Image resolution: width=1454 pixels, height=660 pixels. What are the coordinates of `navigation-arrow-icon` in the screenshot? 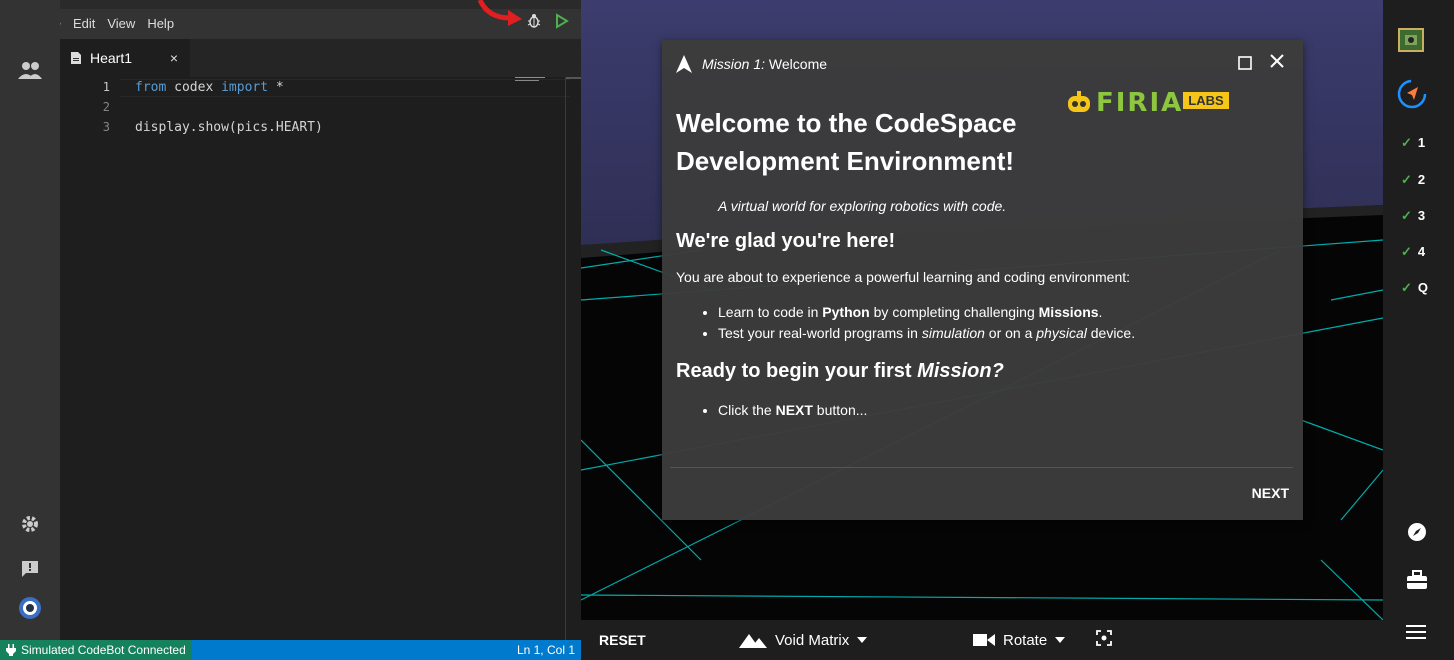 It's located at (684, 64).